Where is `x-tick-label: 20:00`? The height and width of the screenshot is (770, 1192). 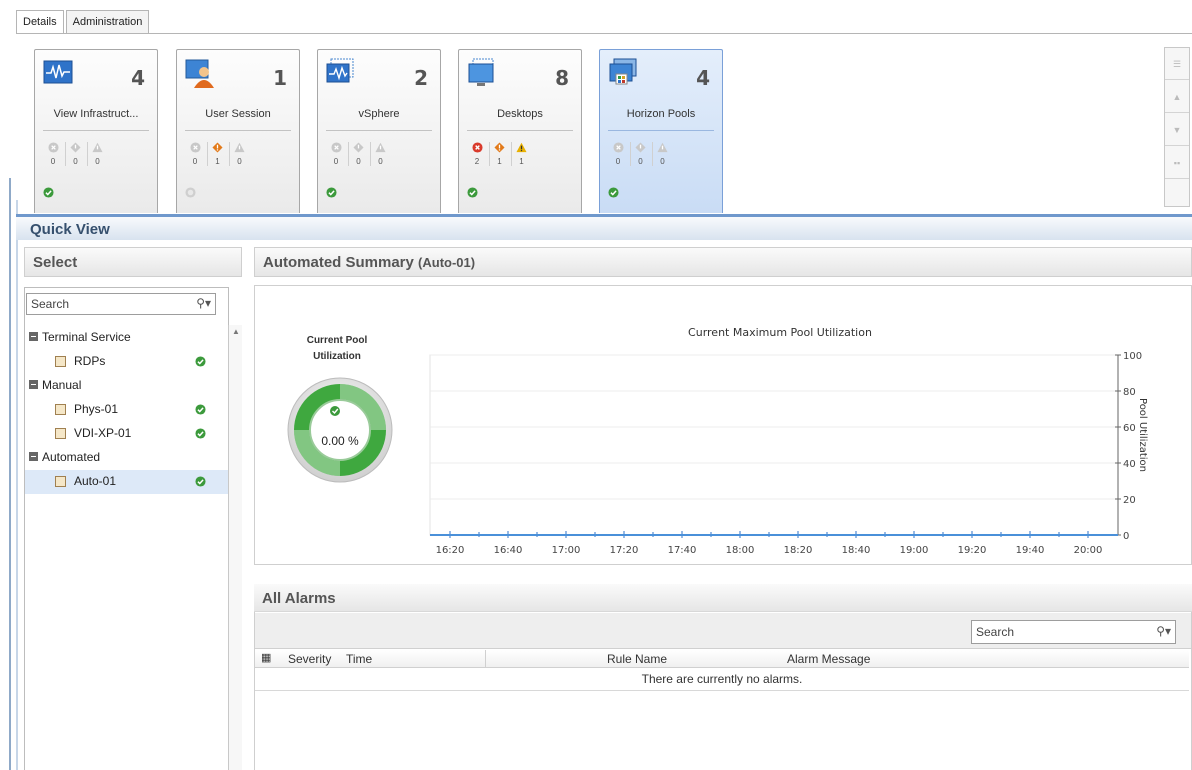 x-tick-label: 20:00 is located at coordinates (1088, 550).